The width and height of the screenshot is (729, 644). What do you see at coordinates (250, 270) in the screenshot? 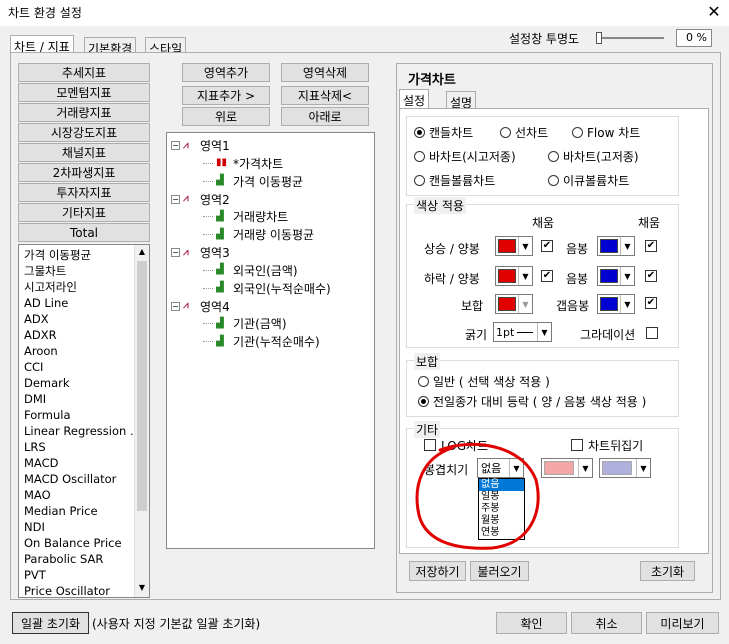
I see `tree-indicator-node: ▟ 외국인(금액)` at bounding box center [250, 270].